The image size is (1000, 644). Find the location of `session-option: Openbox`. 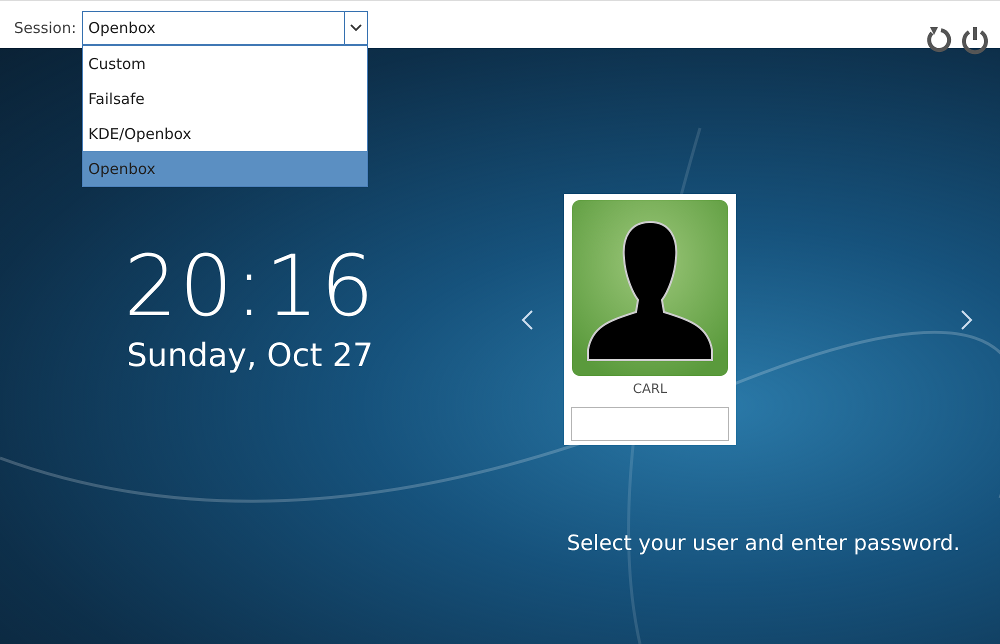

session-option: Openbox is located at coordinates (225, 168).